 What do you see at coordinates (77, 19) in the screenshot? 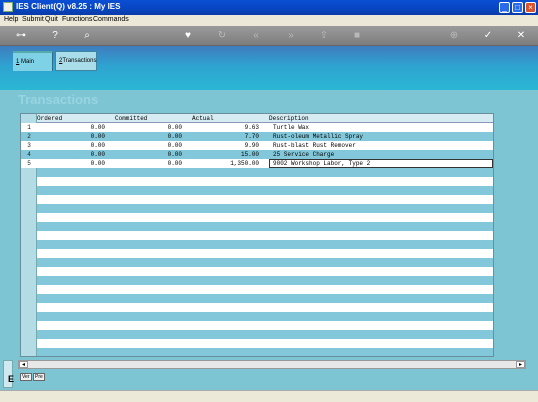
I see `menu-functions: Functions` at bounding box center [77, 19].